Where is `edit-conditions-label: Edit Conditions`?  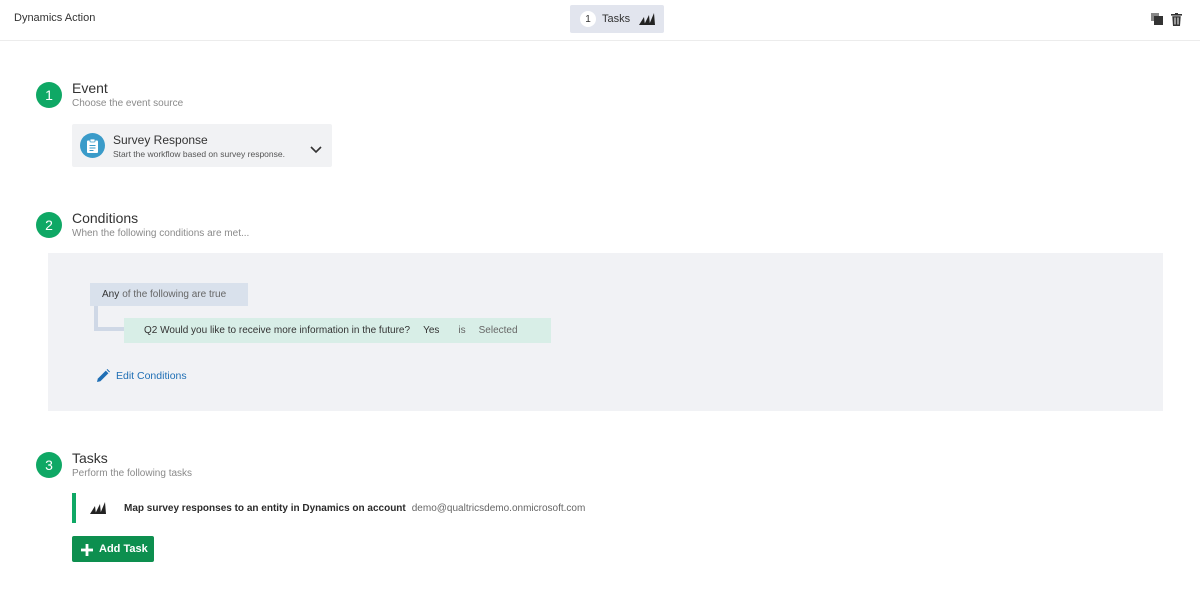 edit-conditions-label: Edit Conditions is located at coordinates (151, 376).